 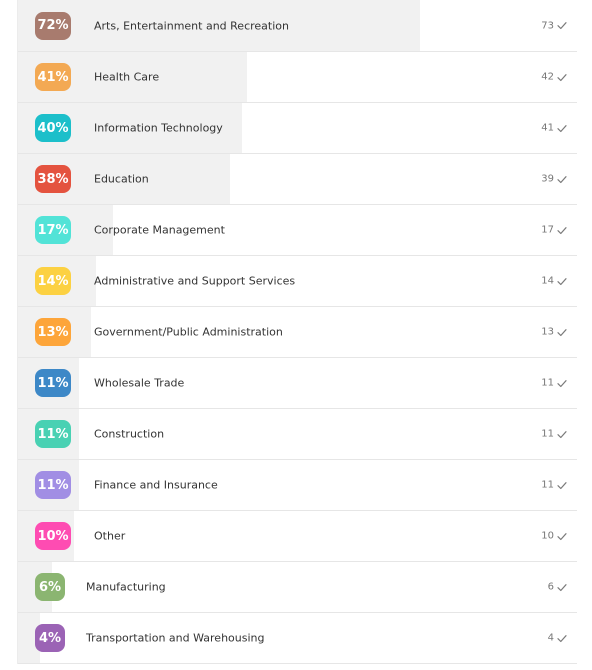 What do you see at coordinates (175, 638) in the screenshot?
I see `response-label: Transportation and Warehousing` at bounding box center [175, 638].